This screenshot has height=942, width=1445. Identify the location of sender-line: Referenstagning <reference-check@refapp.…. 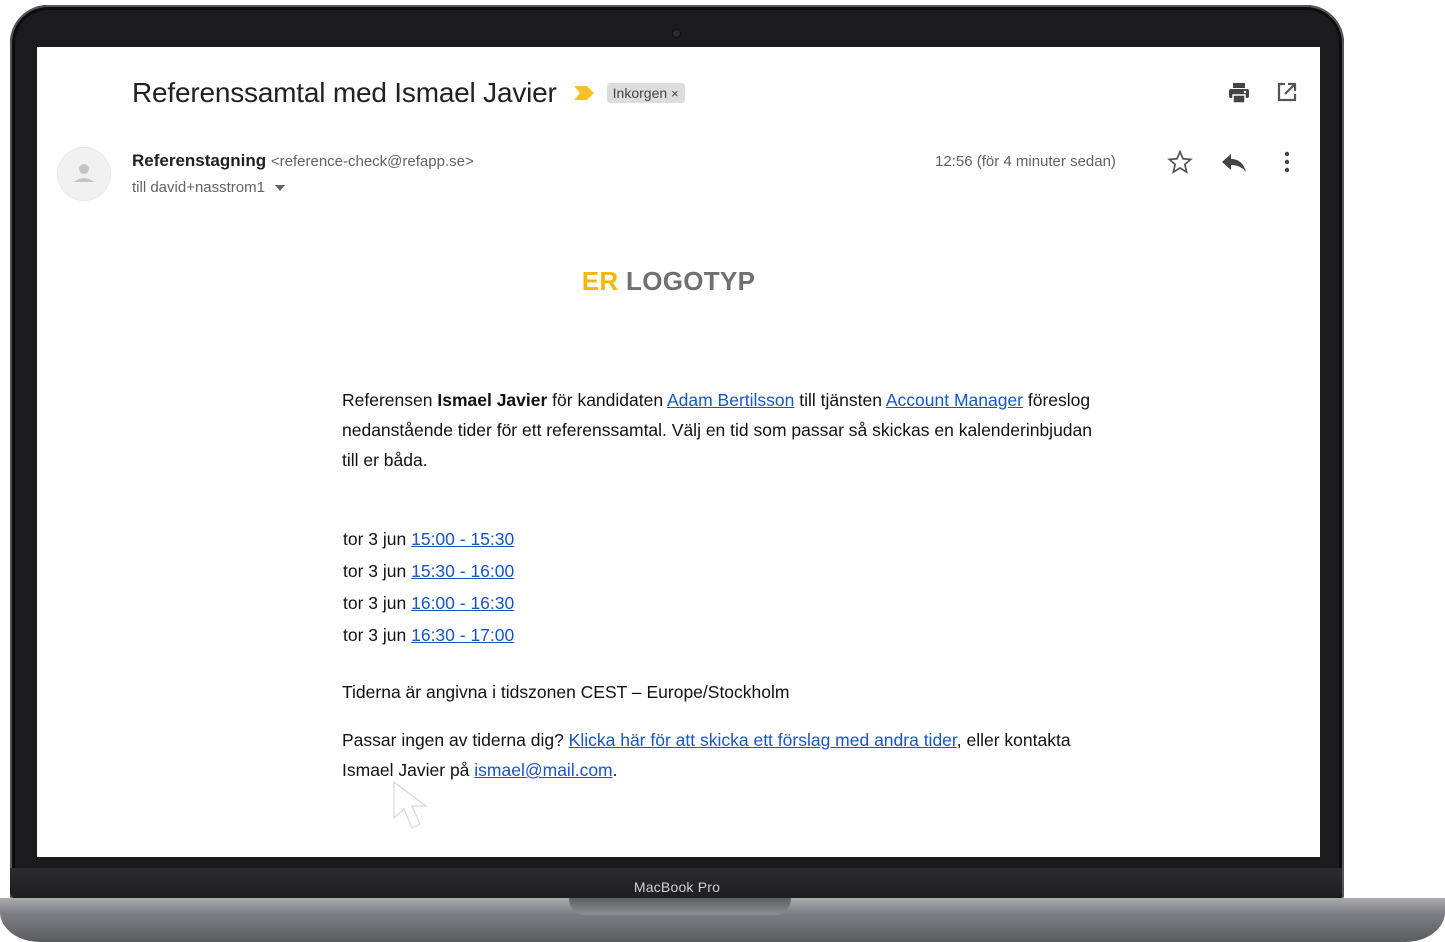
(303, 161).